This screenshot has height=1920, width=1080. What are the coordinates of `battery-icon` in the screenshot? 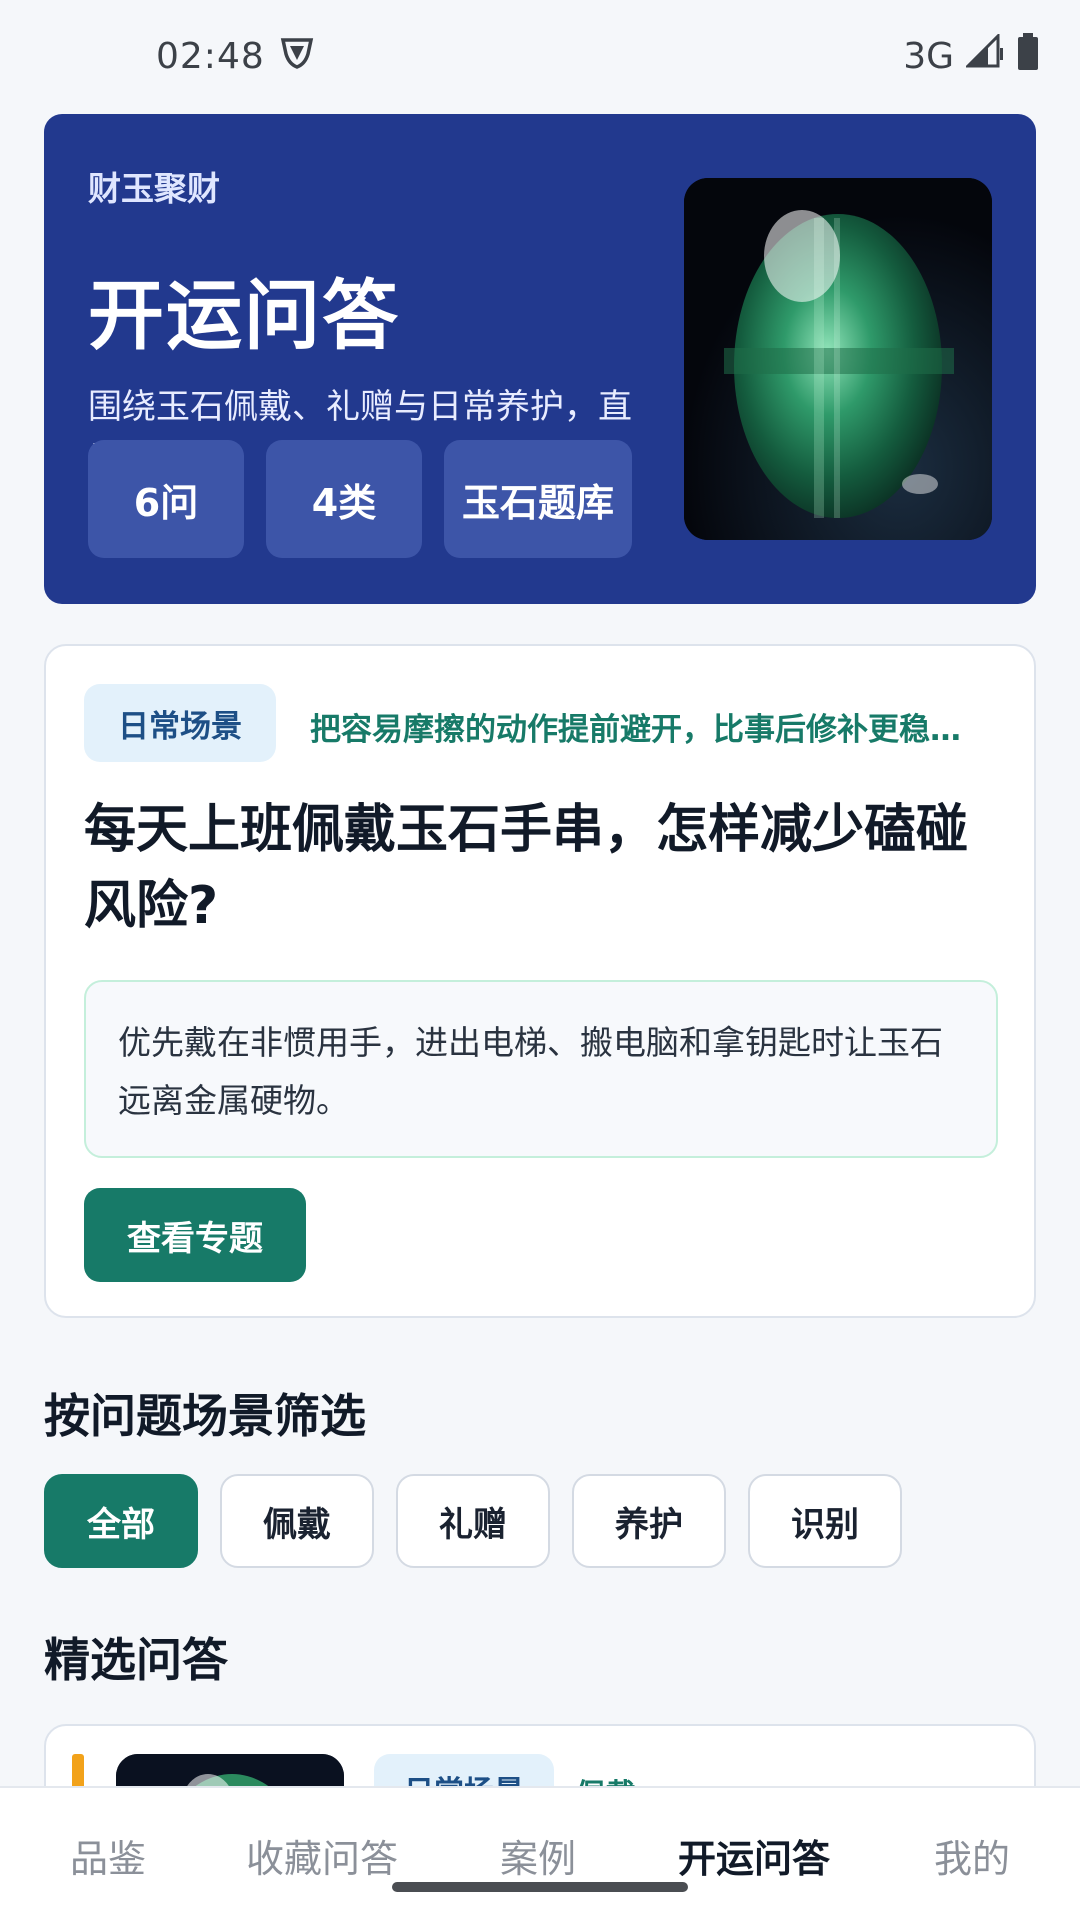 It's located at (1028, 56).